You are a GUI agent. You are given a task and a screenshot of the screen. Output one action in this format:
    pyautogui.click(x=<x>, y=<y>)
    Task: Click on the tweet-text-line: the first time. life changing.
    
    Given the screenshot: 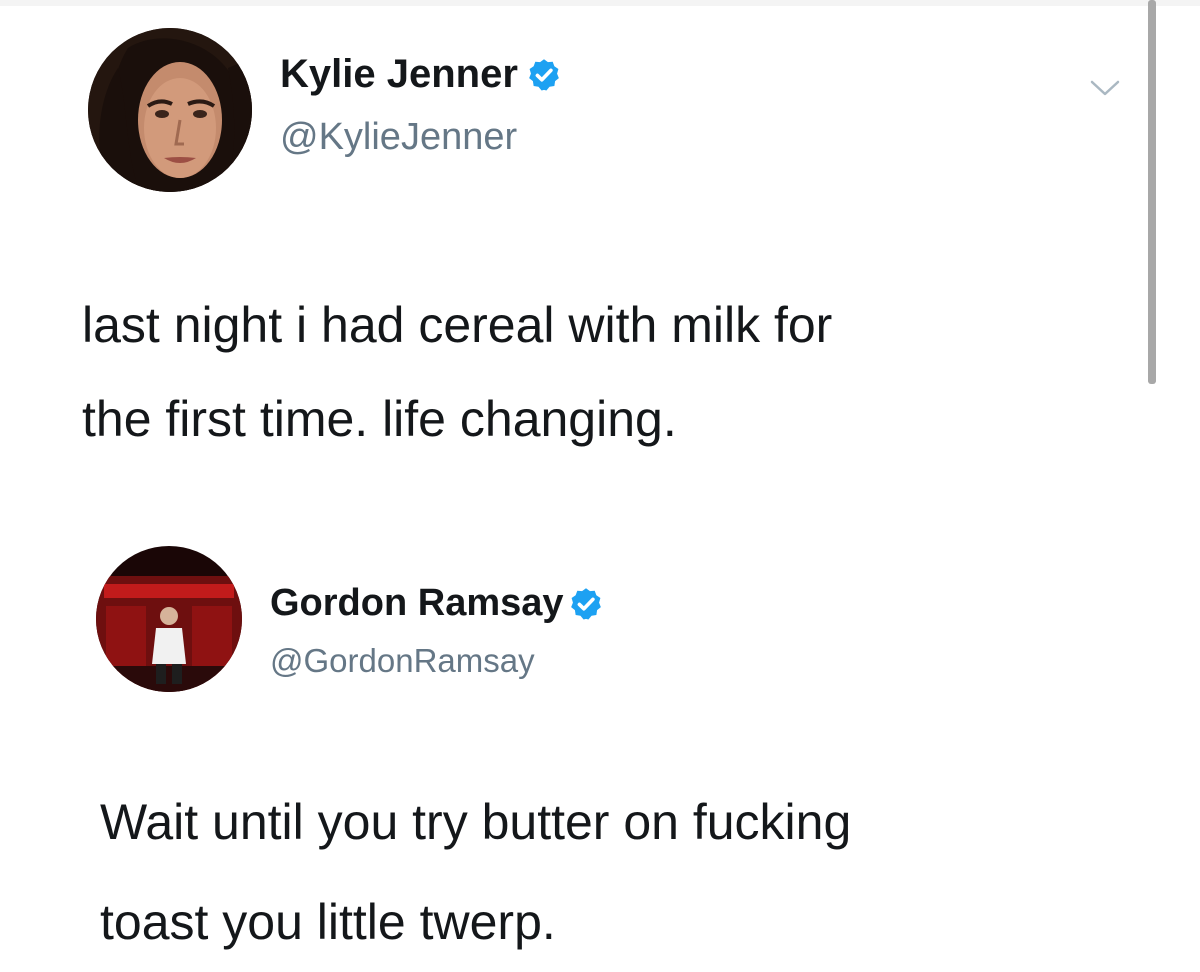 What is the action you would take?
    pyautogui.click(x=379, y=419)
    